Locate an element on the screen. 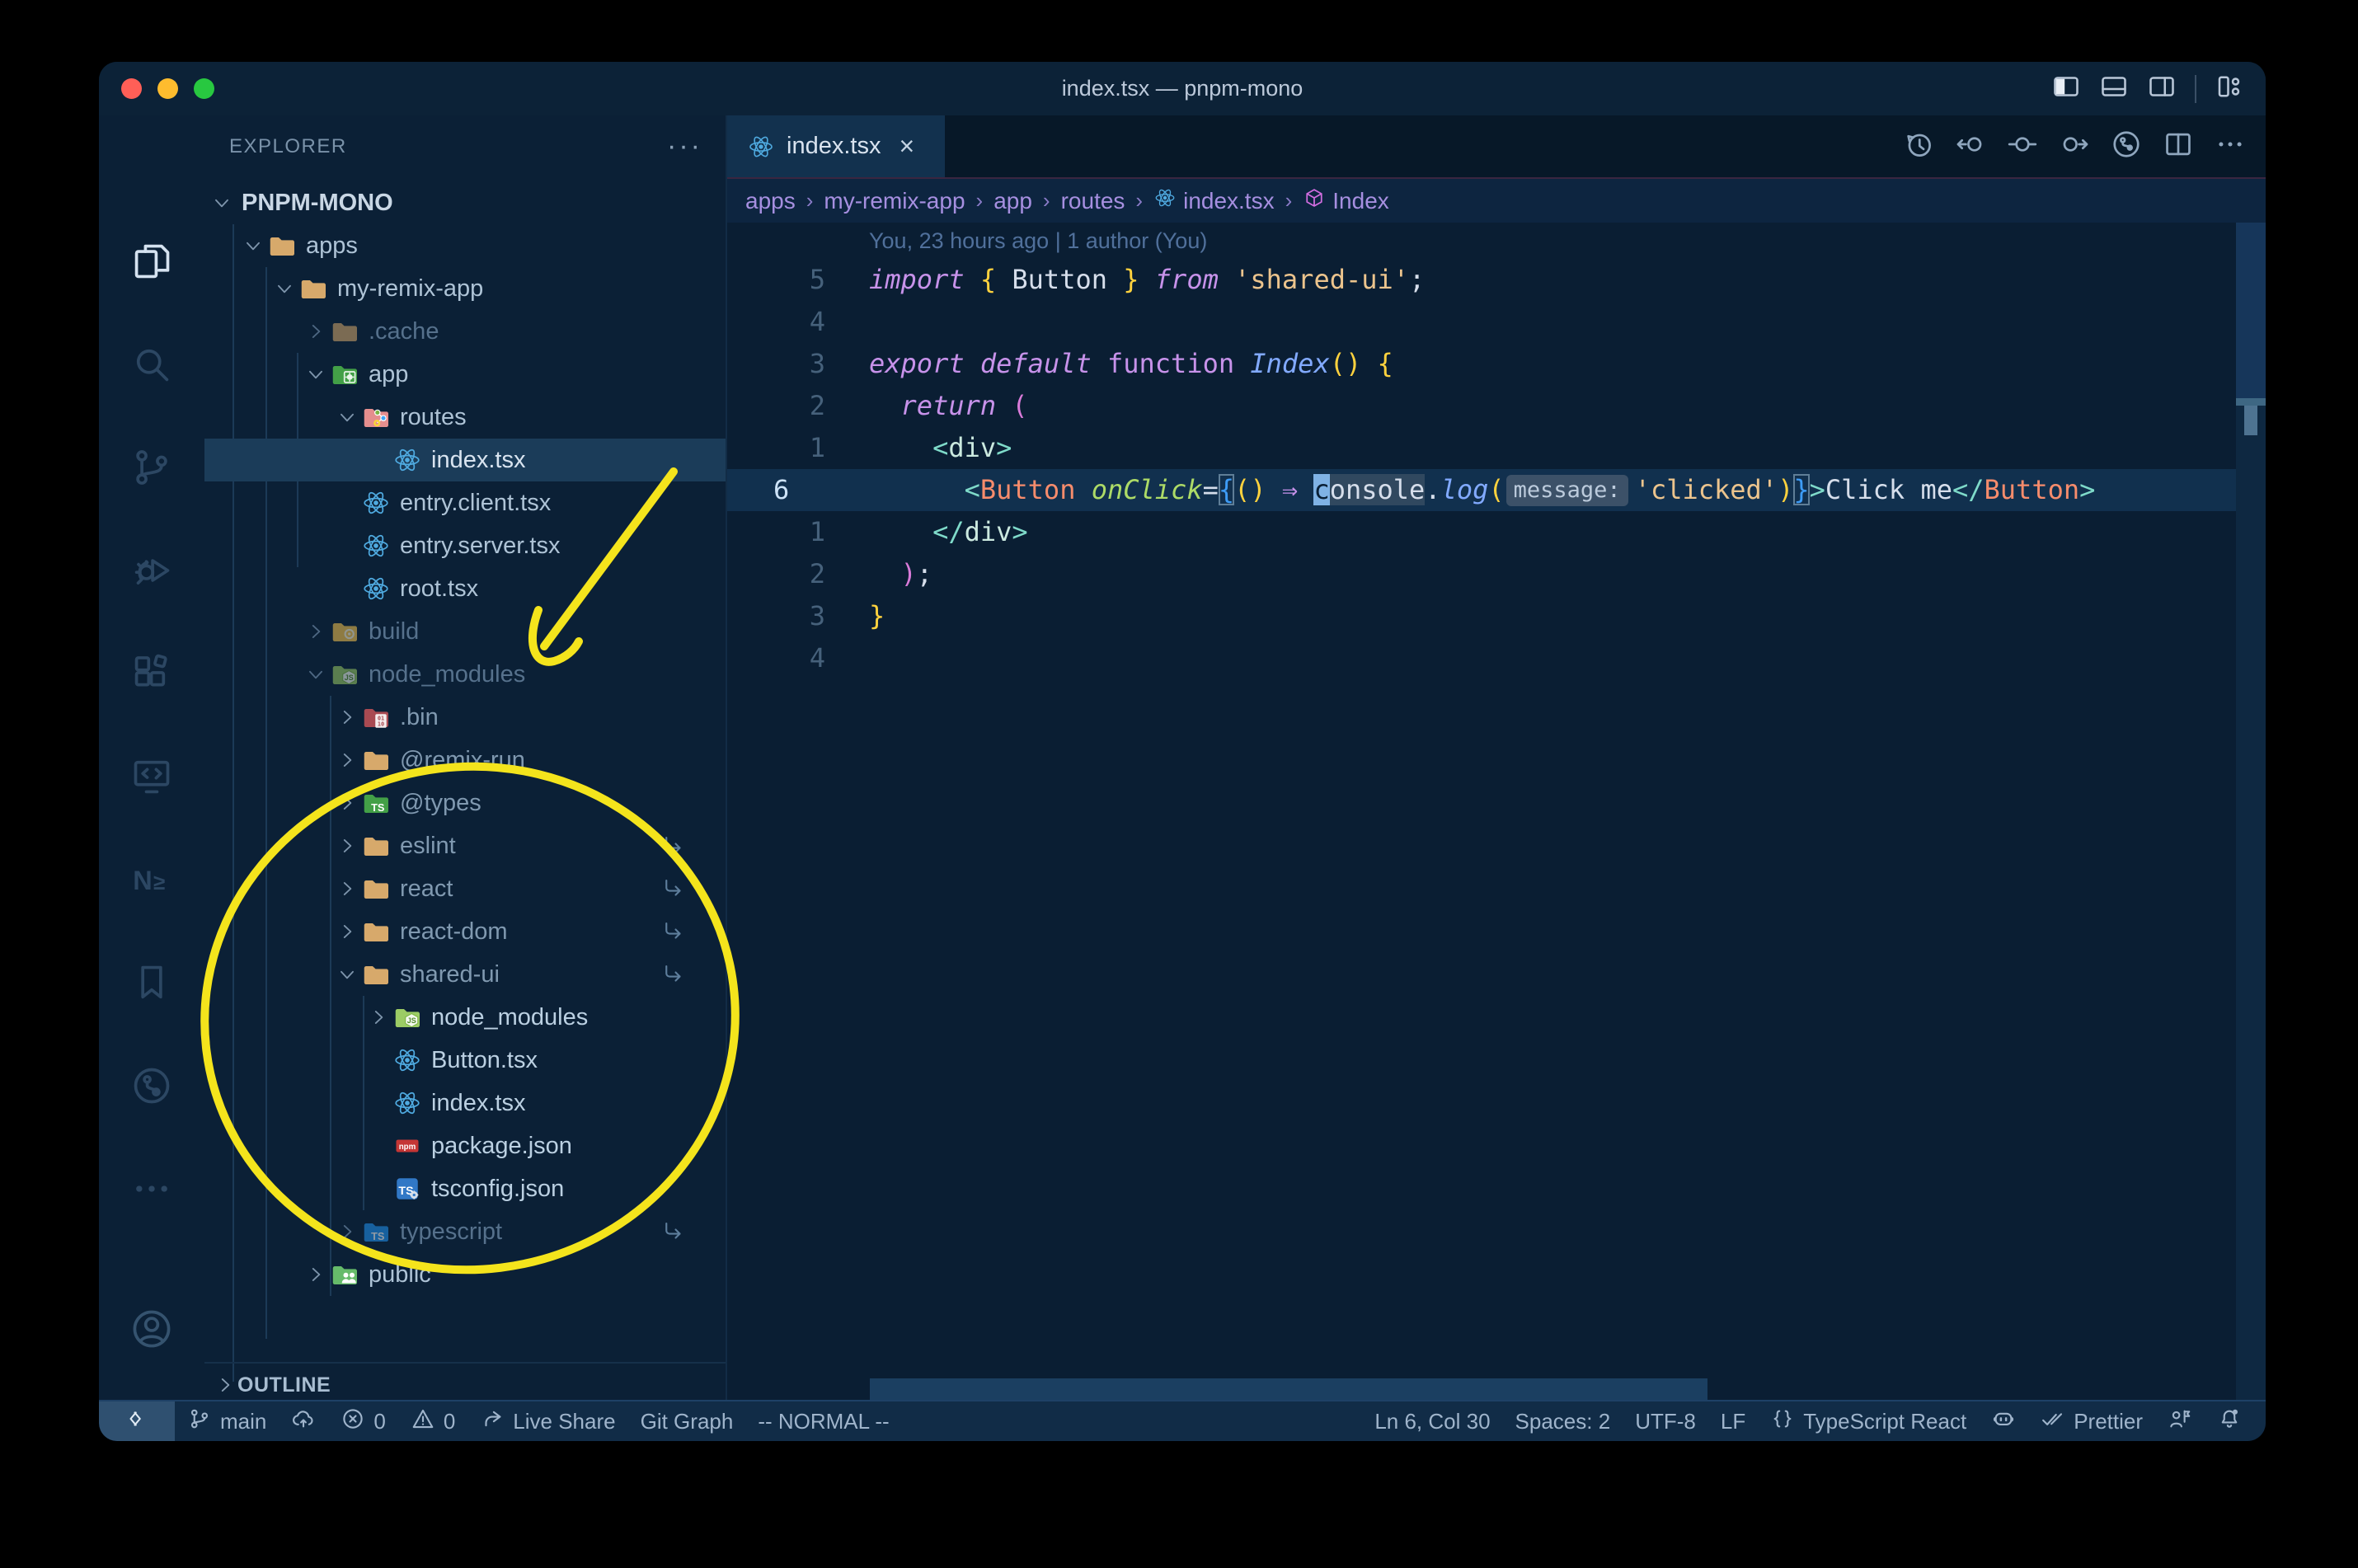 The image size is (2358, 1568). status-item-bell-dot-icon is located at coordinates (2230, 1421).